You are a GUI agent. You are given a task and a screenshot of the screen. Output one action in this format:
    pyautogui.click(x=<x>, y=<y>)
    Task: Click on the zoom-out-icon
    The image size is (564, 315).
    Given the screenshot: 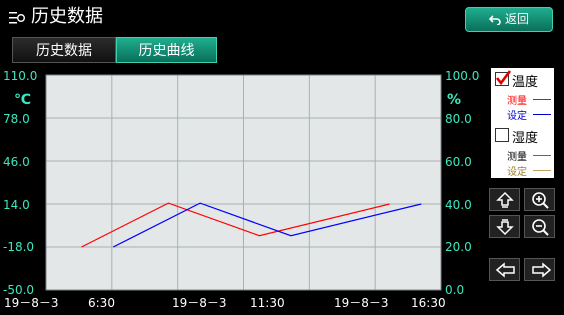 What is the action you would take?
    pyautogui.click(x=540, y=227)
    